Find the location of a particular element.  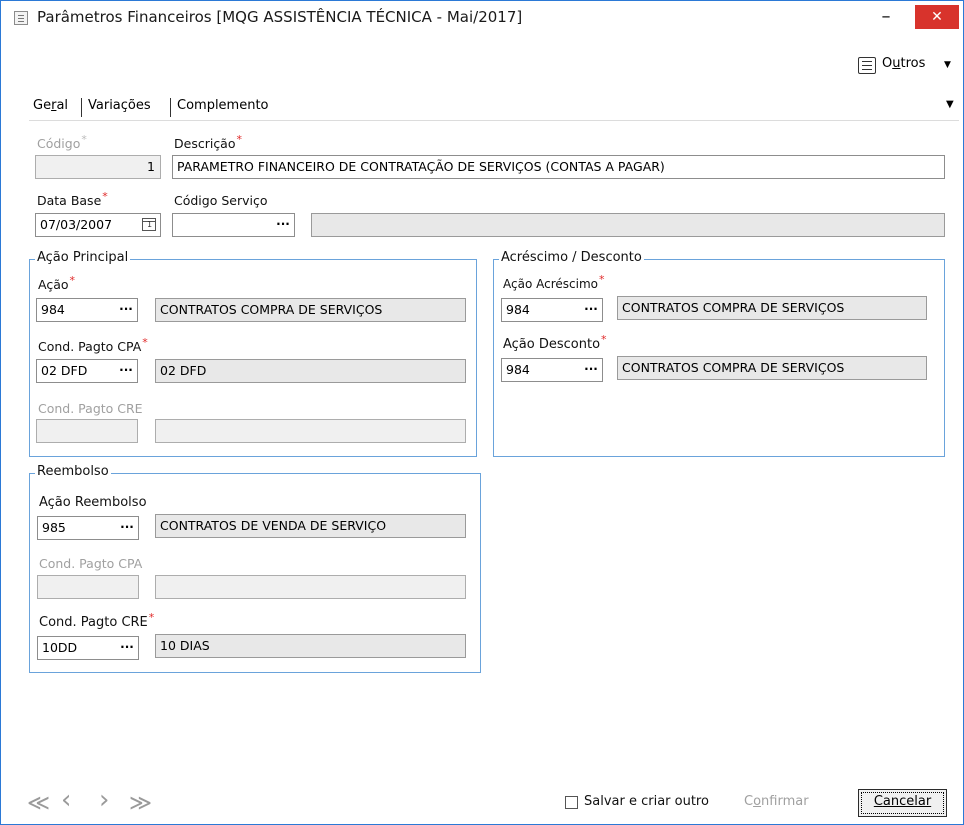

acao-field: 984 ··· is located at coordinates (87, 310).